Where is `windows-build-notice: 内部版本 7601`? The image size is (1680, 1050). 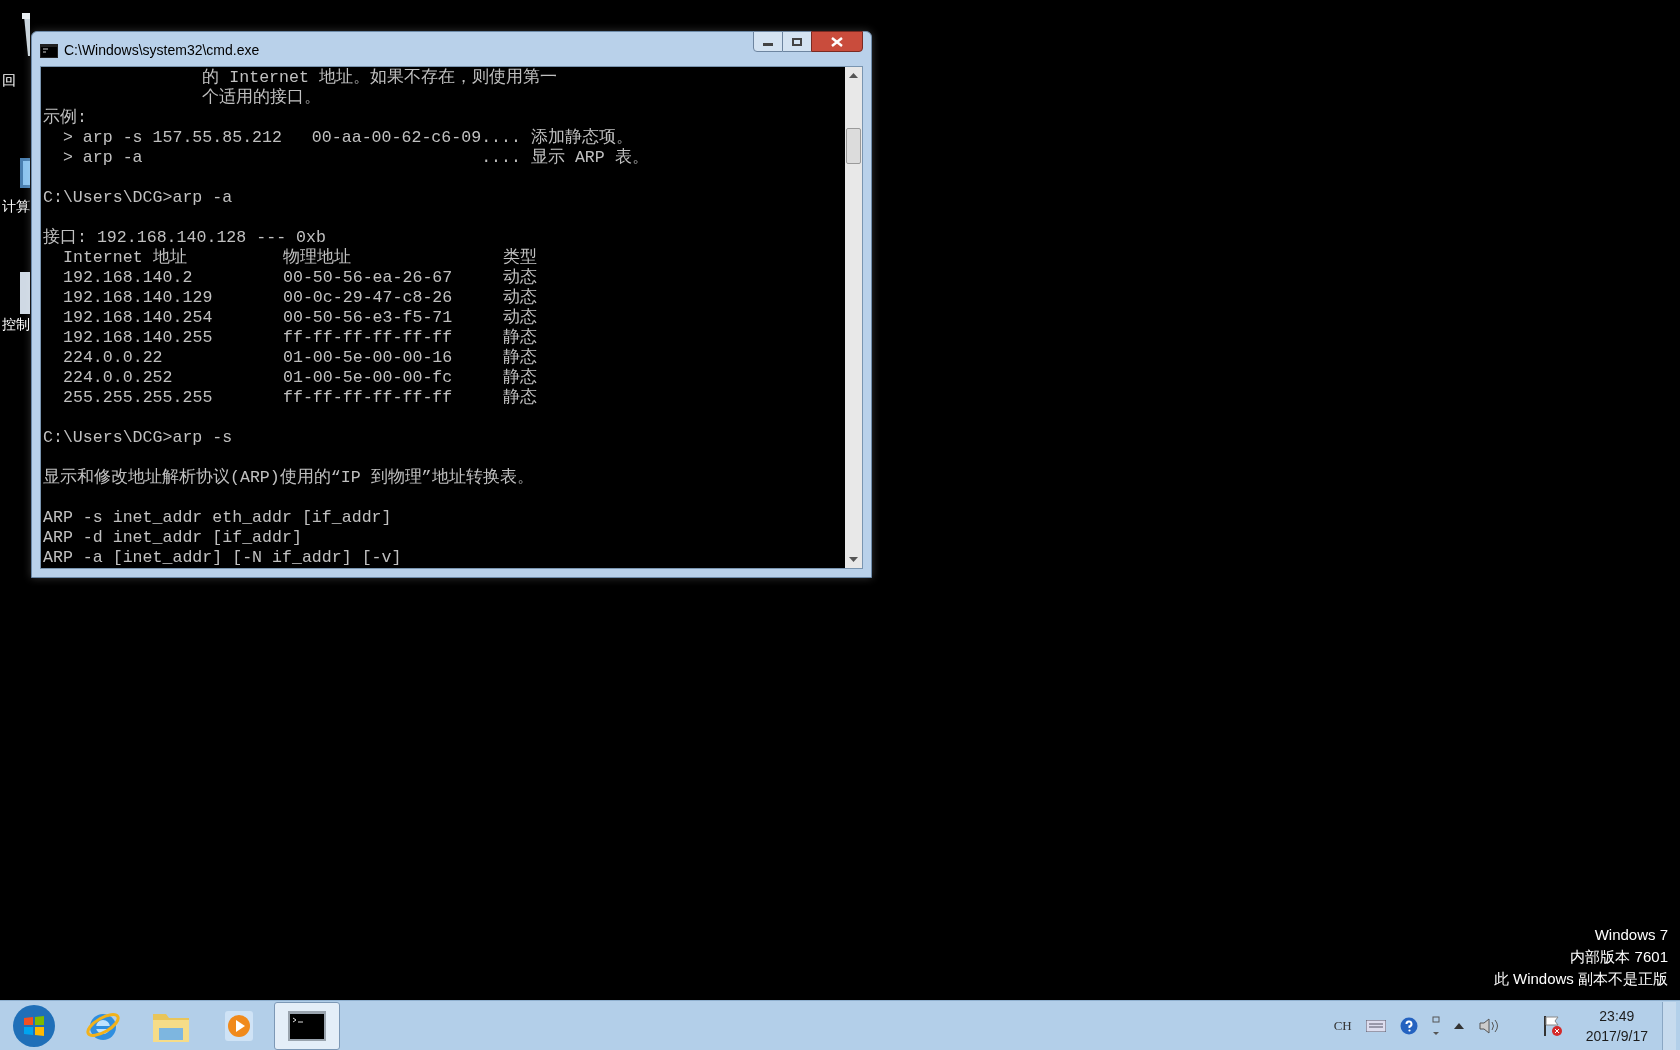
windows-build-notice: 内部版本 7601 is located at coordinates (1619, 957).